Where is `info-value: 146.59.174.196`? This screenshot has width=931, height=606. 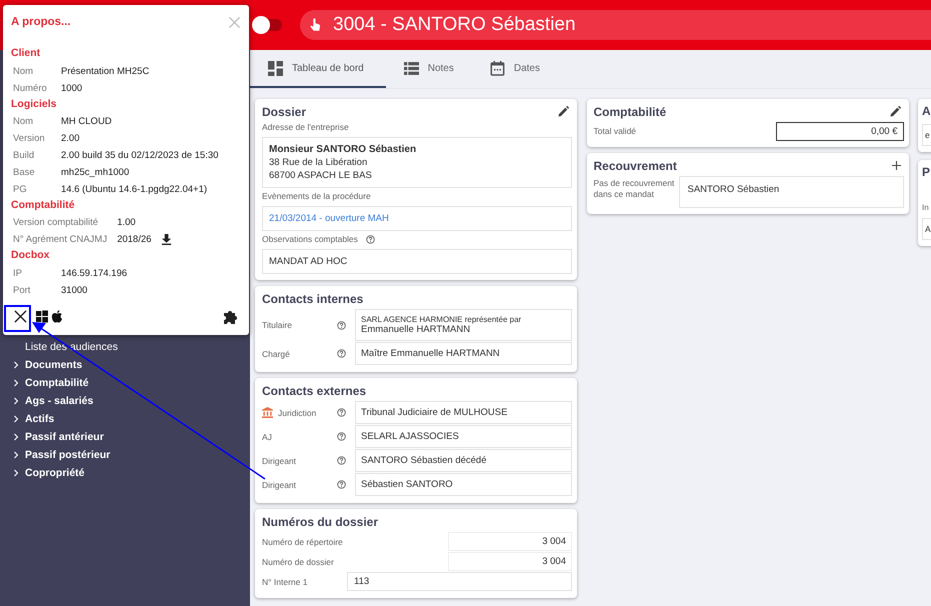
info-value: 146.59.174.196 is located at coordinates (94, 274).